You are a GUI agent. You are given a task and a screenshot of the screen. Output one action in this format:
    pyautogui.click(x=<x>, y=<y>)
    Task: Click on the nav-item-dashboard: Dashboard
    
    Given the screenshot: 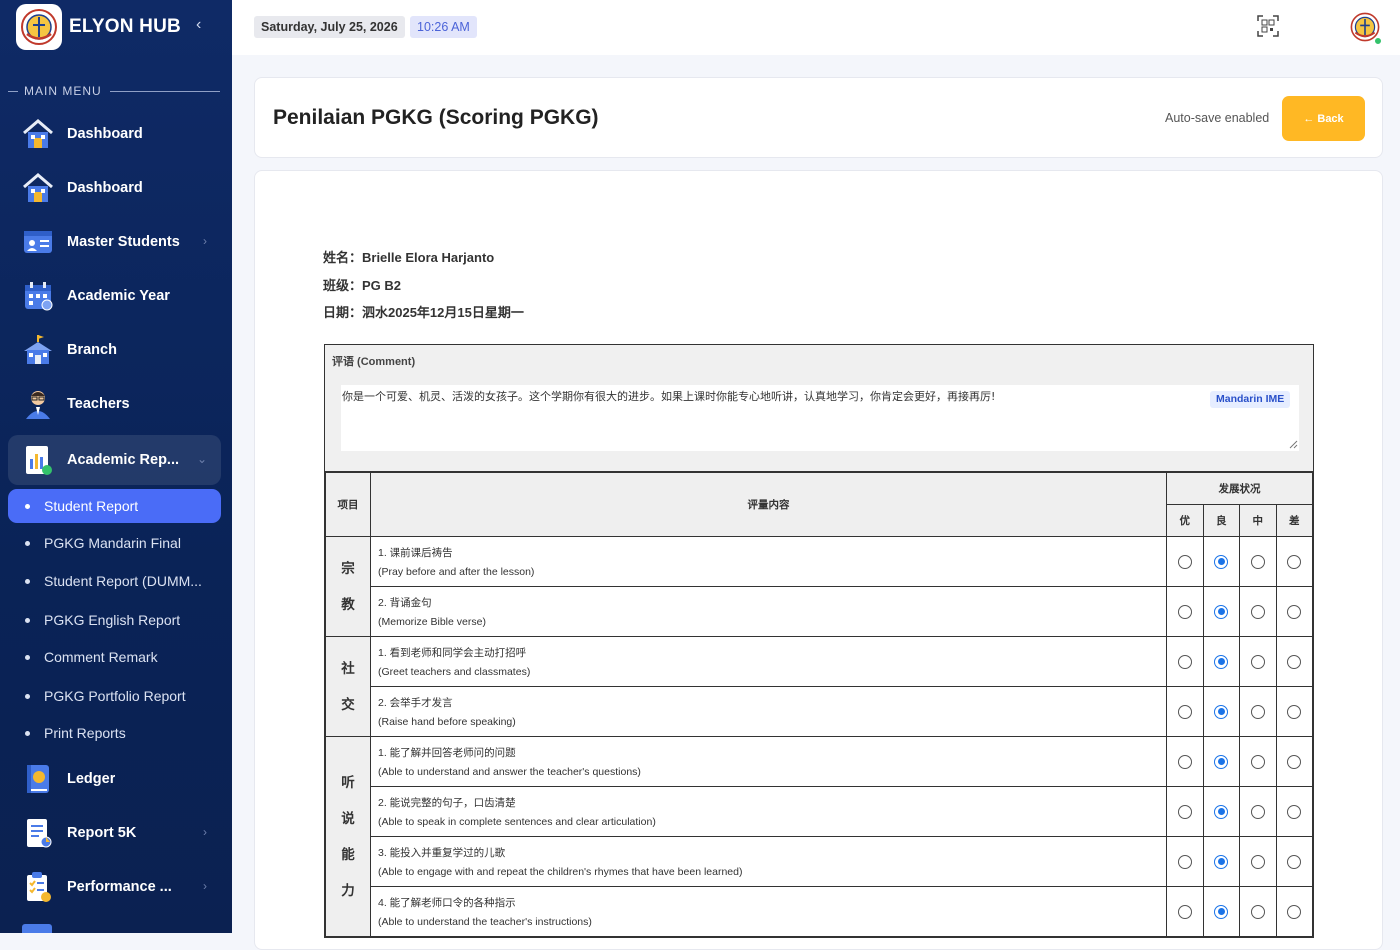 What is the action you would take?
    pyautogui.click(x=114, y=134)
    